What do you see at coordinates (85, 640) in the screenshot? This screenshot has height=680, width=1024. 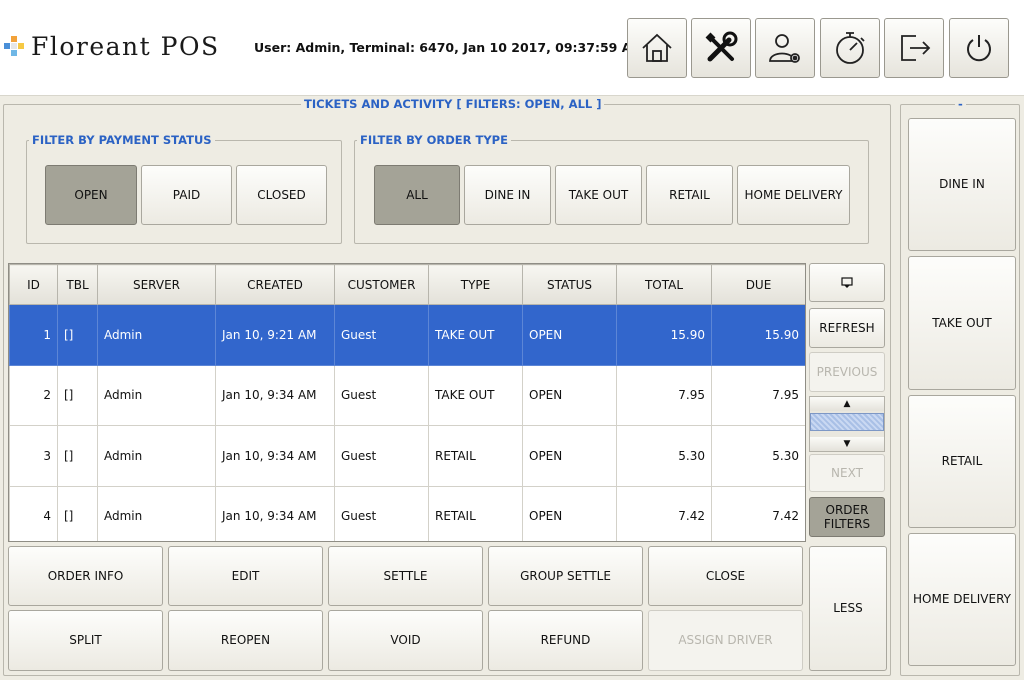 I see `split-button: SPLIT` at bounding box center [85, 640].